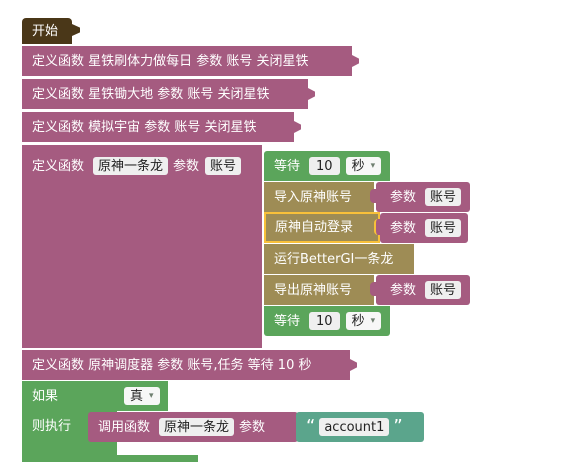 The height and width of the screenshot is (462, 562). Describe the element at coordinates (170, 61) in the screenshot. I see `procedure-def-label: 定义函数 星铁刷体力做每日 参数 账号 关闭星铁` at that location.